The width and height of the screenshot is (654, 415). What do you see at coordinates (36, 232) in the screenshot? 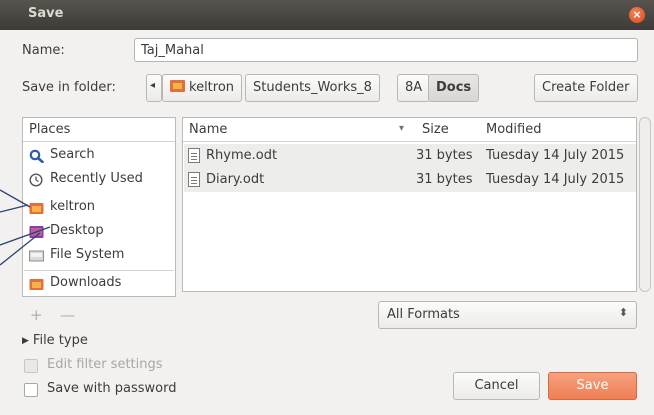
I see `desktop-icon` at bounding box center [36, 232].